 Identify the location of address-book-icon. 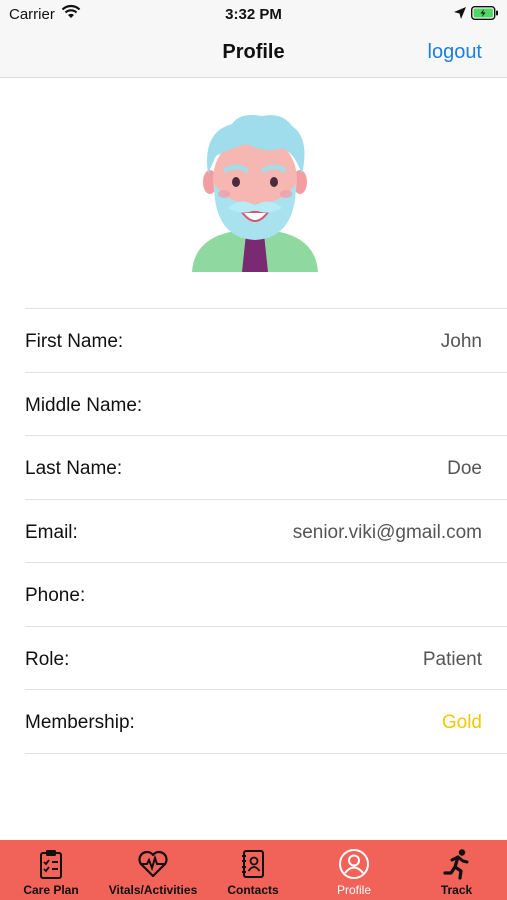
(253, 864).